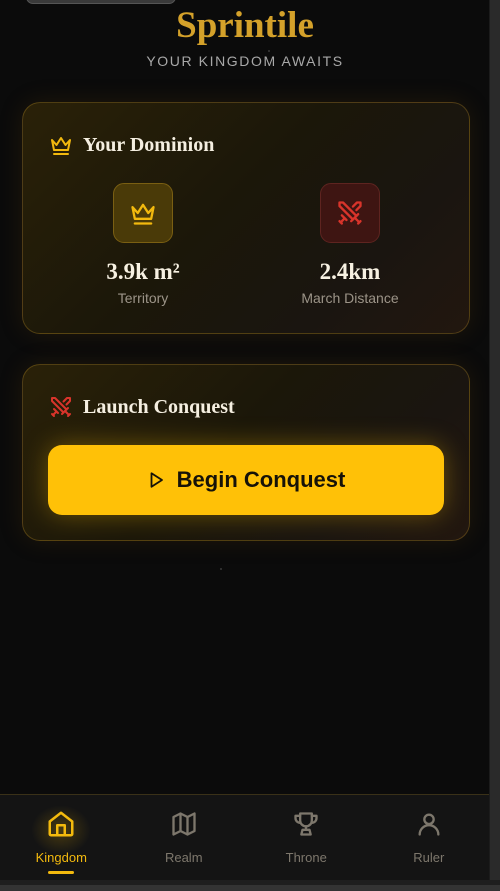  I want to click on nav-label-ruler: Ruler, so click(429, 857).